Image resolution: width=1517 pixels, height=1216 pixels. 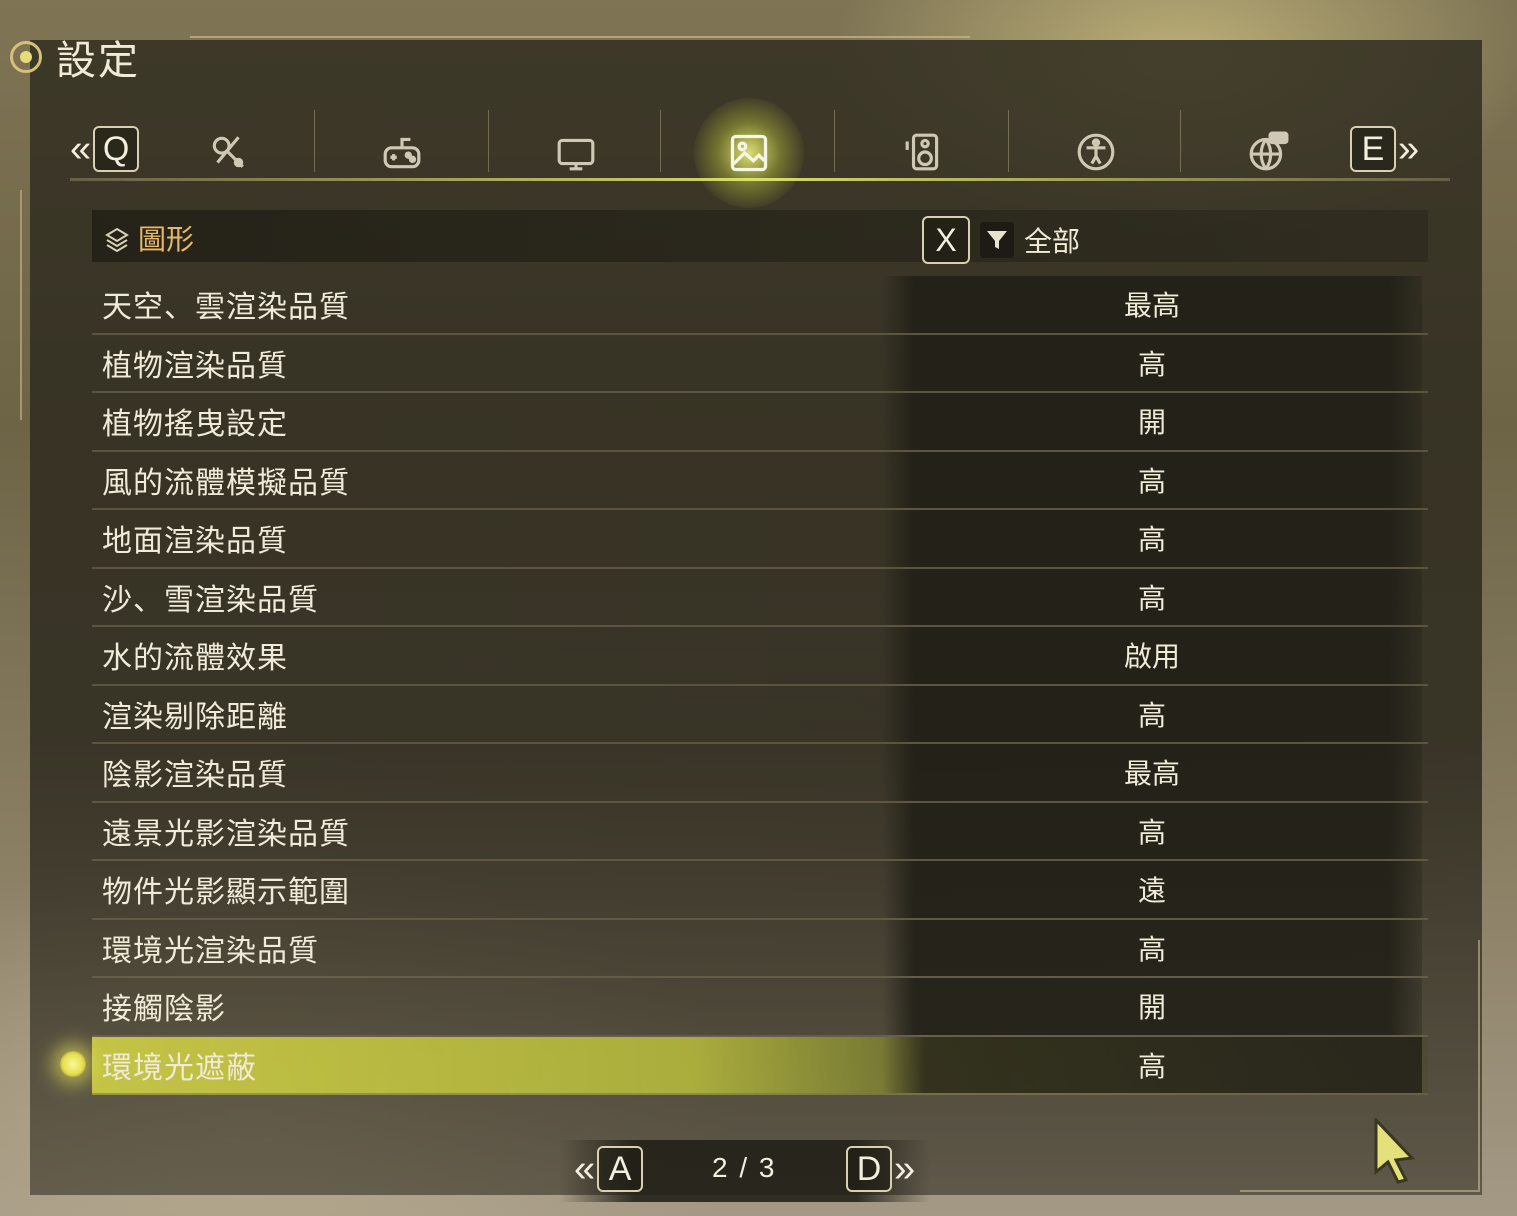 What do you see at coordinates (760, 363) in the screenshot?
I see `setting-row: 植物渲染品質 高` at bounding box center [760, 363].